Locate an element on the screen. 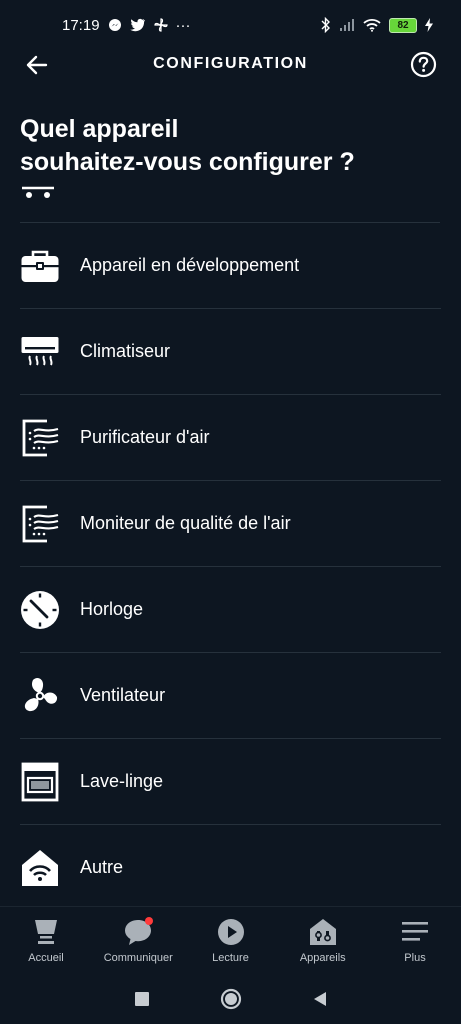  device-item-dev: Appareil en développement is located at coordinates (230, 266).